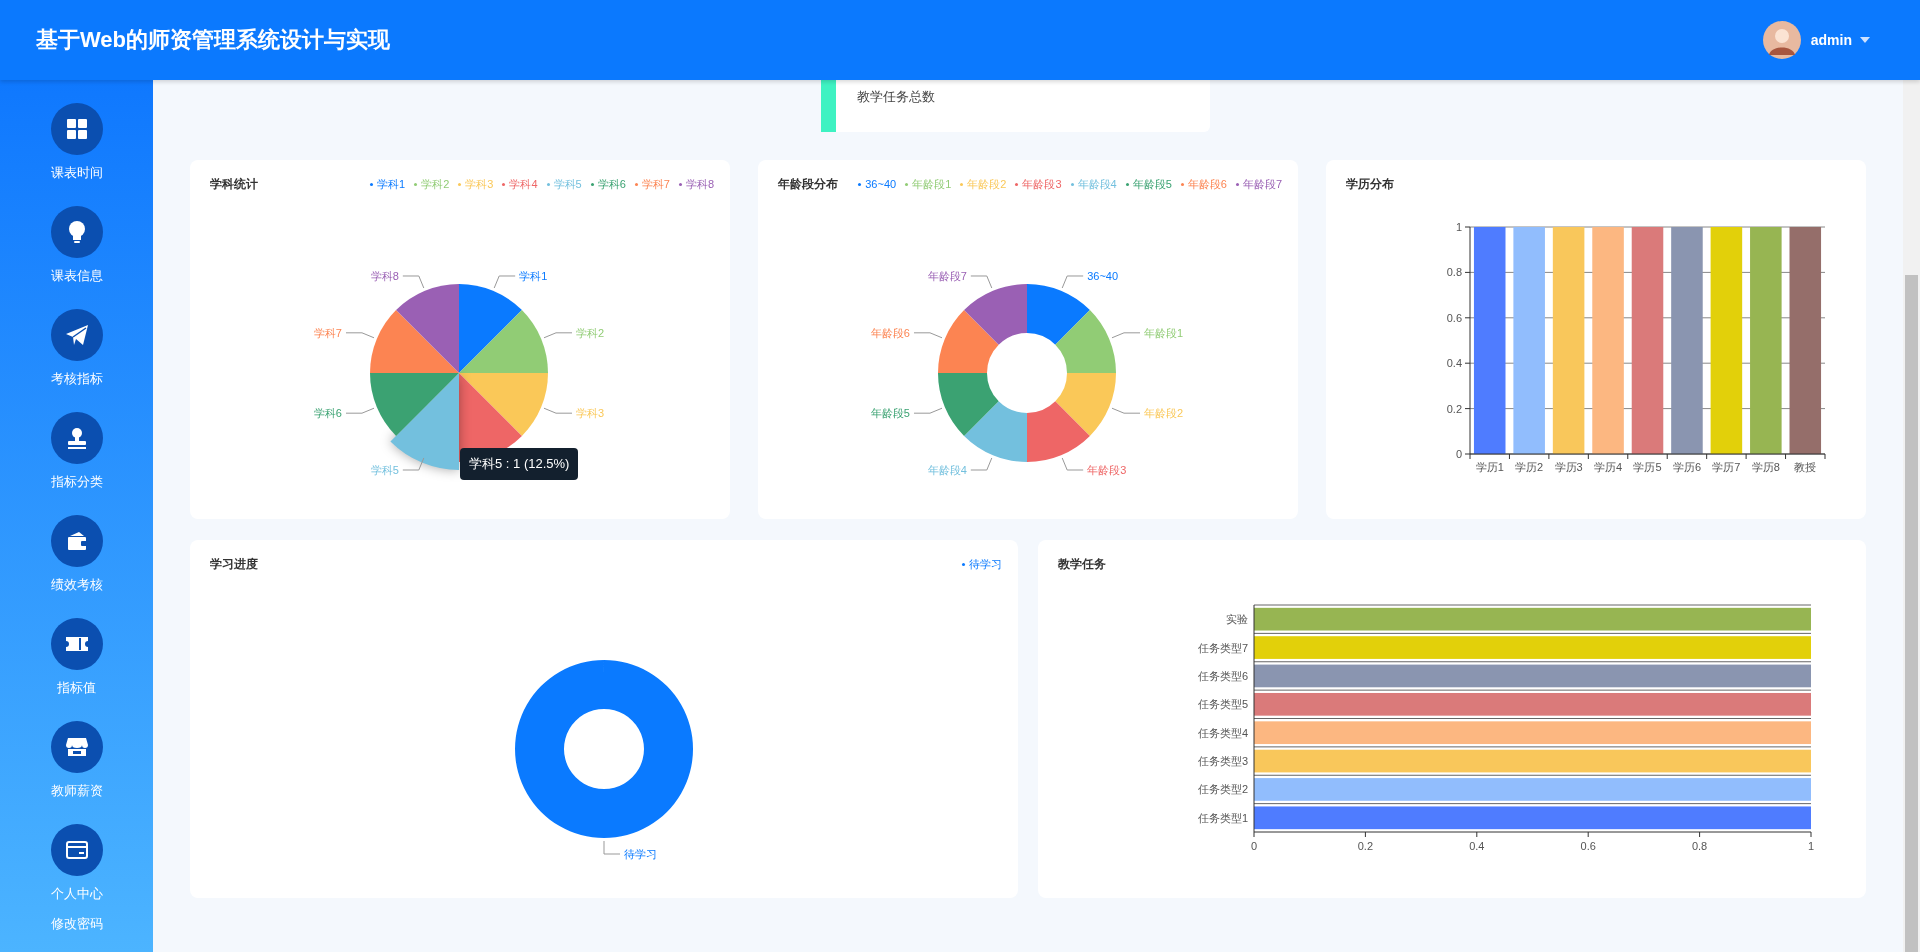 The image size is (1920, 952). I want to click on wallet-icon, so click(76, 541).